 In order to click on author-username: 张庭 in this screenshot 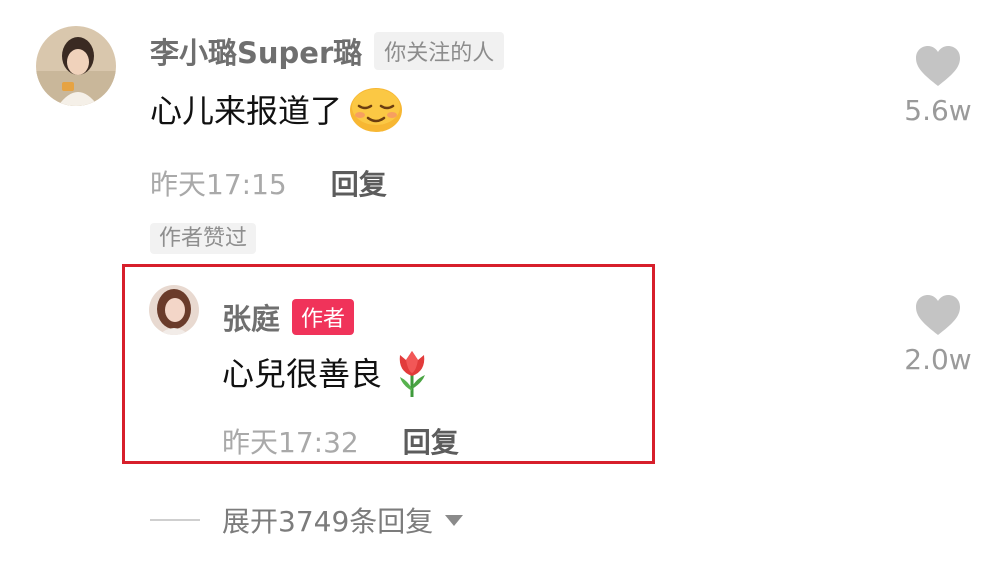, I will do `click(251, 317)`.